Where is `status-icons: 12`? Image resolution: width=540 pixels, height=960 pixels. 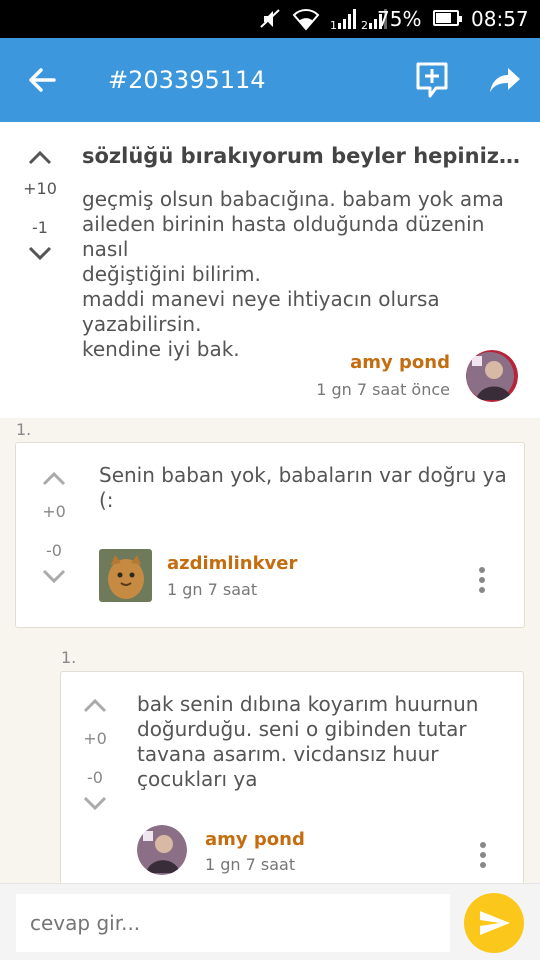
status-icons: 12 is located at coordinates (324, 19).